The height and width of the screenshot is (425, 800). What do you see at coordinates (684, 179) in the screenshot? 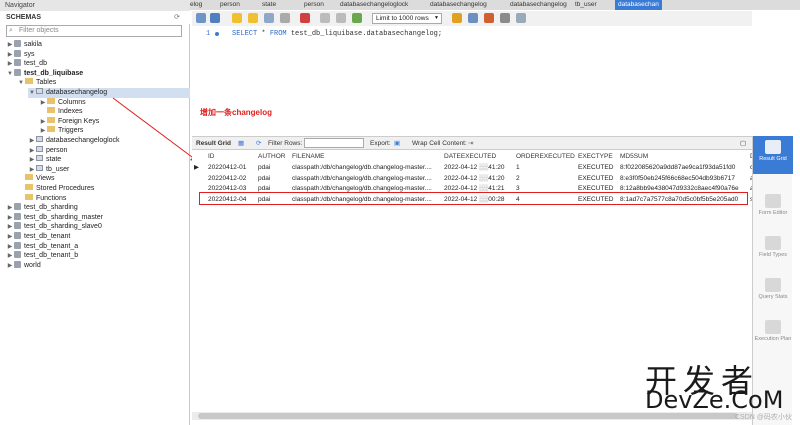
I see `table-cell: 8:e3f0f50eb245f66c68ec504db93b6717` at bounding box center [684, 179].